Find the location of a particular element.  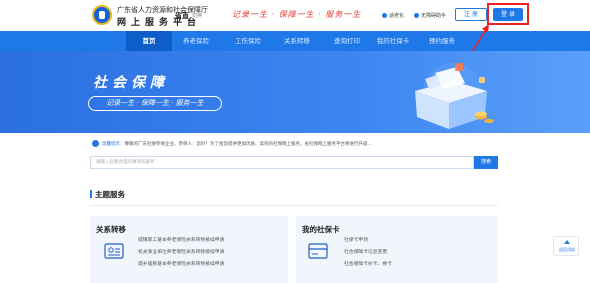

card-link: 城镇职工基本养老保险关系转移接续申请 is located at coordinates (181, 239).